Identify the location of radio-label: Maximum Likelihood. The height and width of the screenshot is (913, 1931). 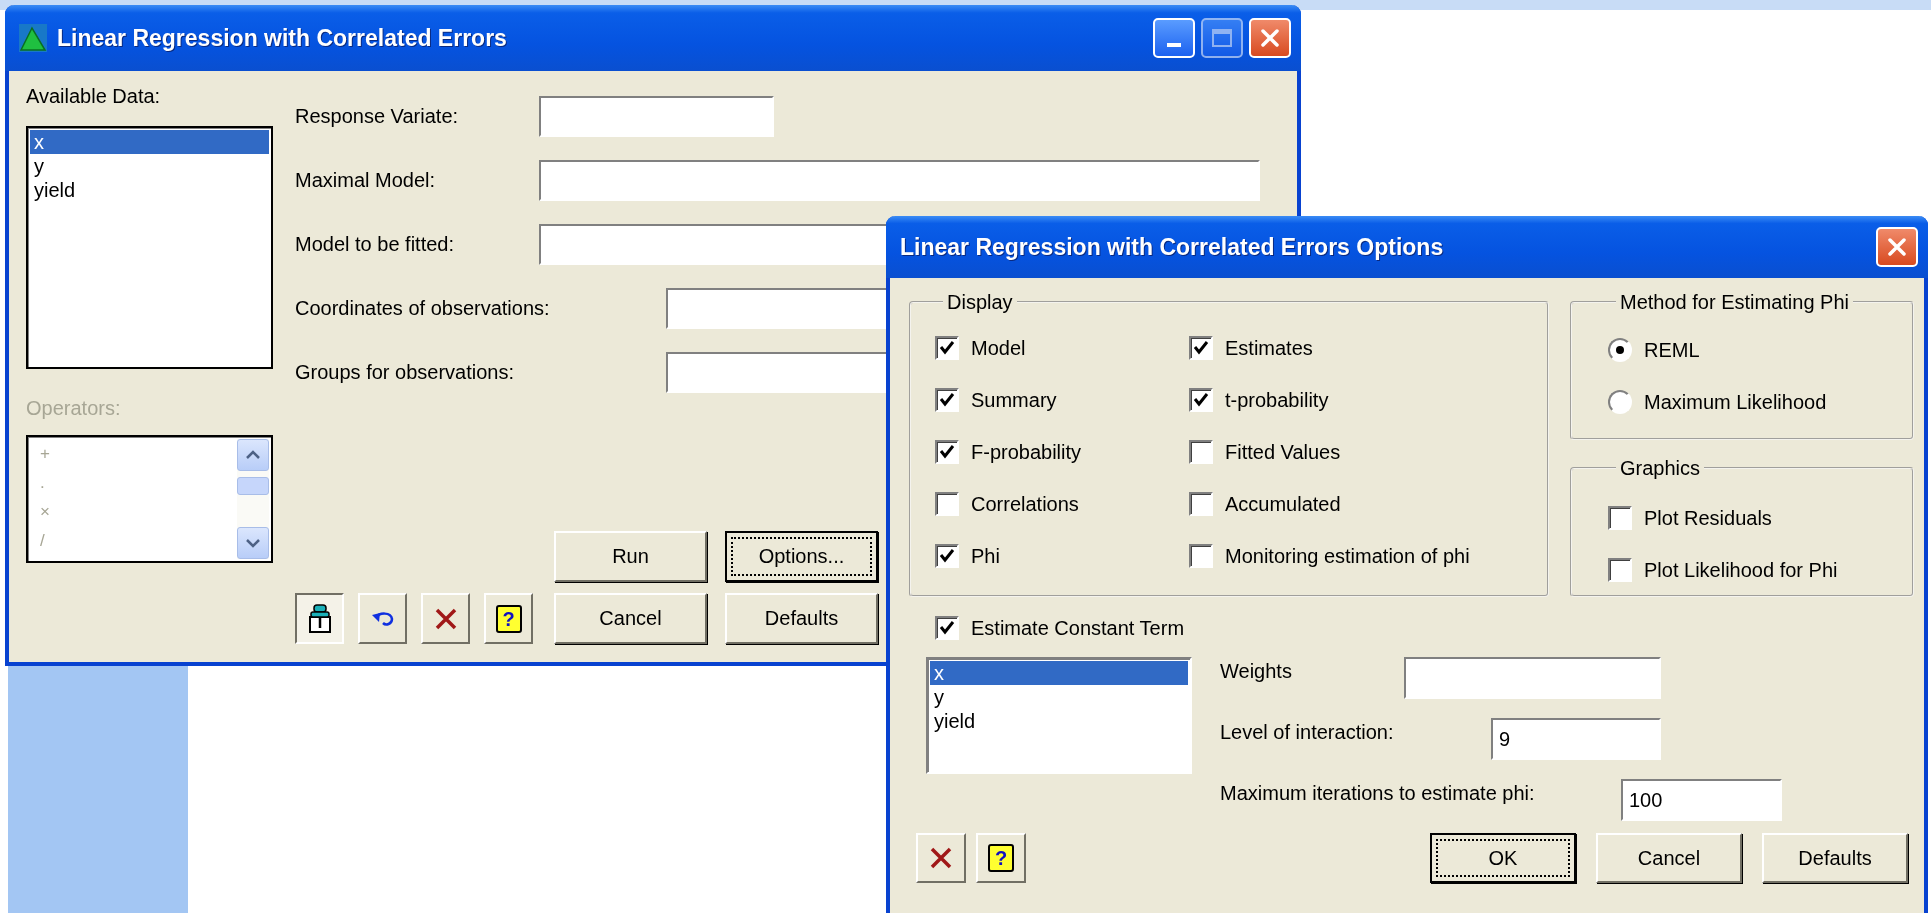
(1735, 402).